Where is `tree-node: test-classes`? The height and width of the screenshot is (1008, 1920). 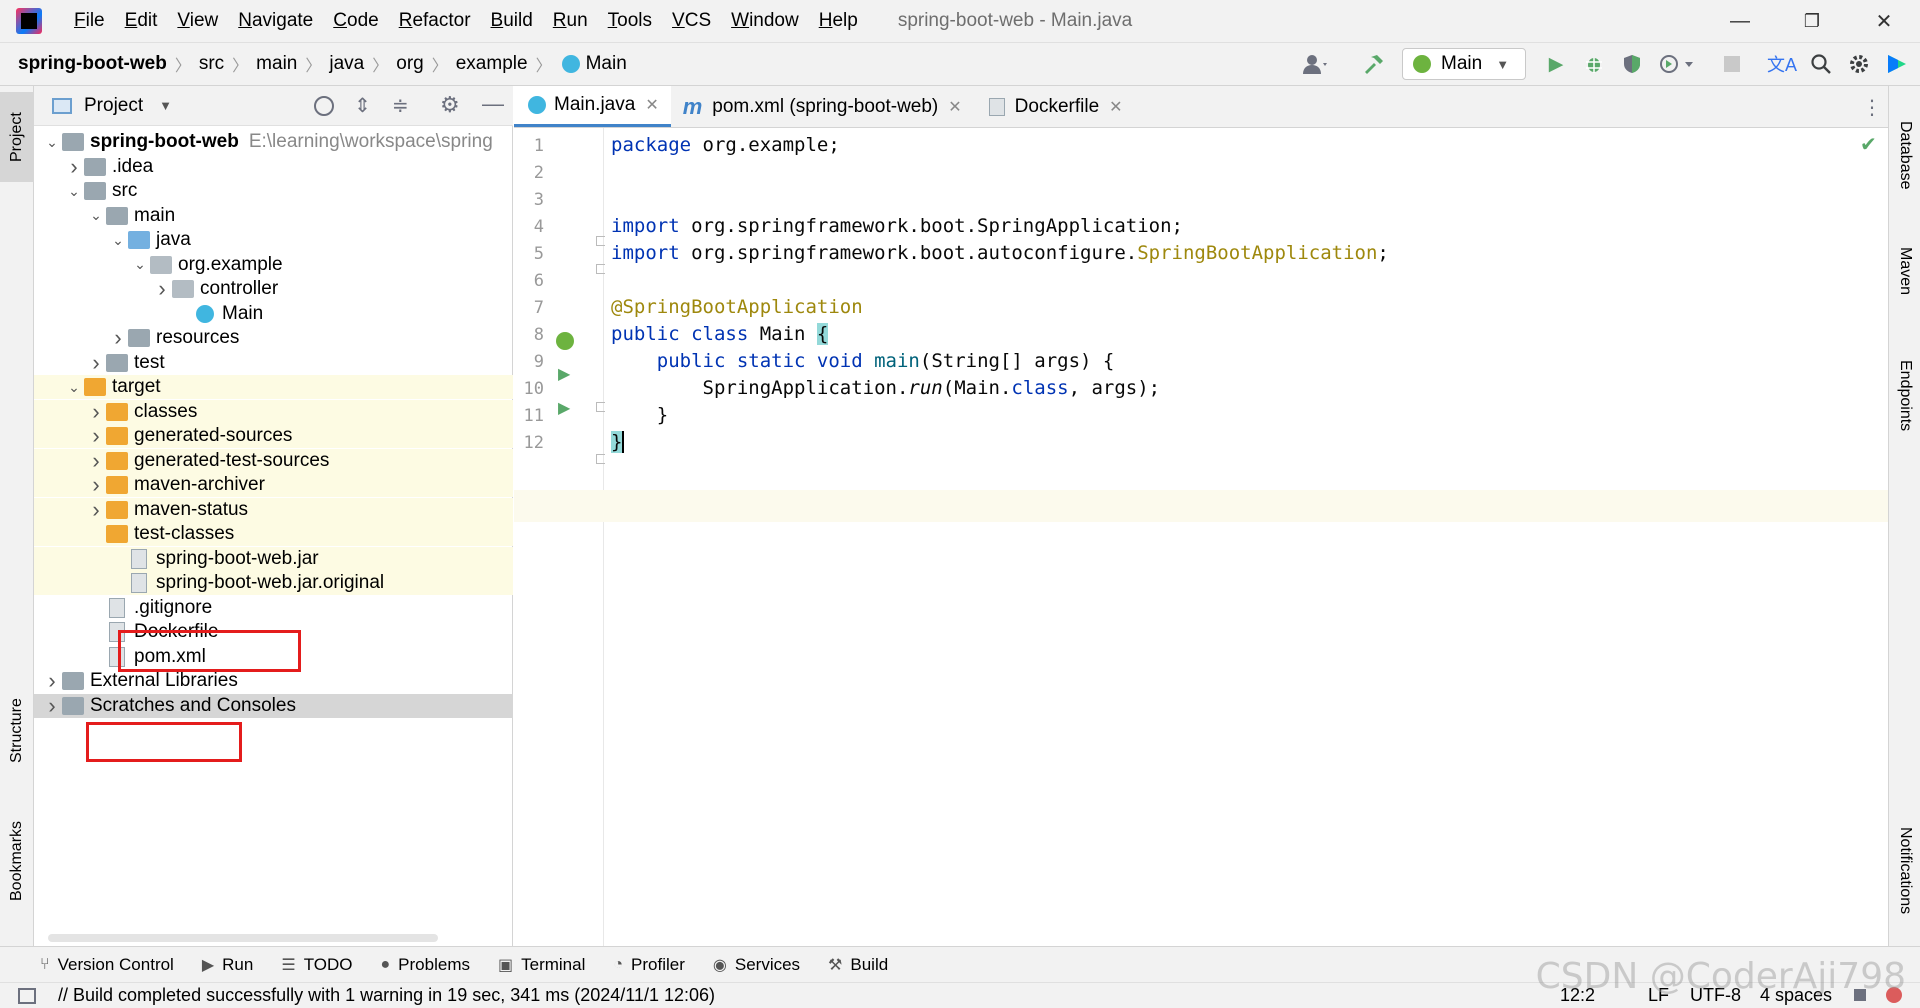 tree-node: test-classes is located at coordinates (273, 534).